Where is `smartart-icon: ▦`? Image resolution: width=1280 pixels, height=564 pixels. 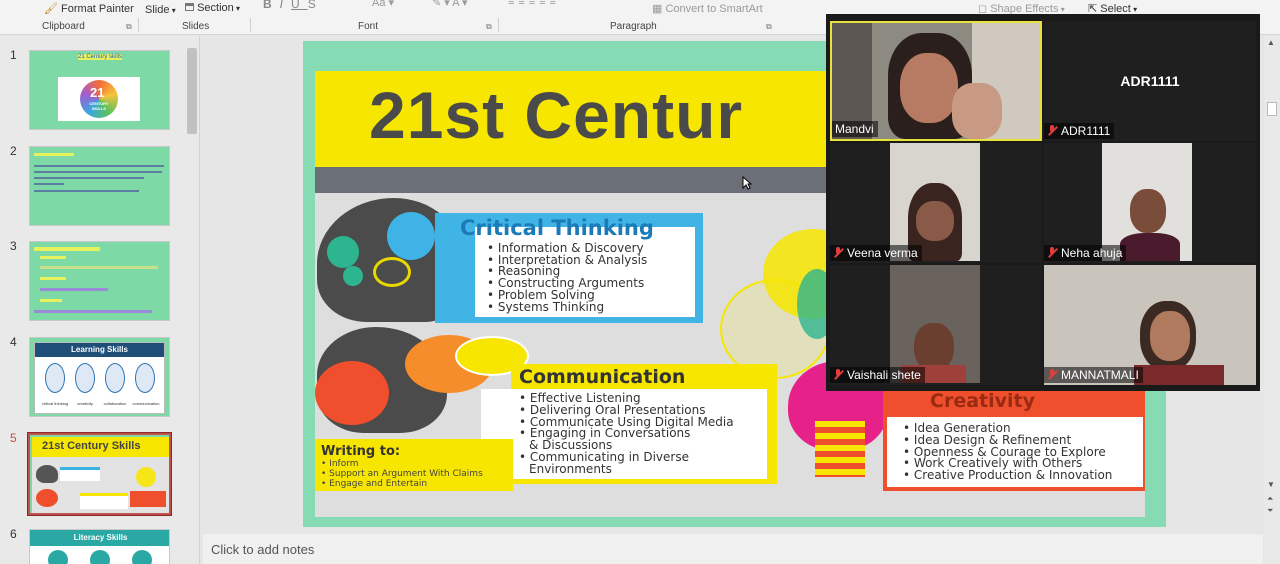
smartart-icon: ▦ is located at coordinates (657, 9).